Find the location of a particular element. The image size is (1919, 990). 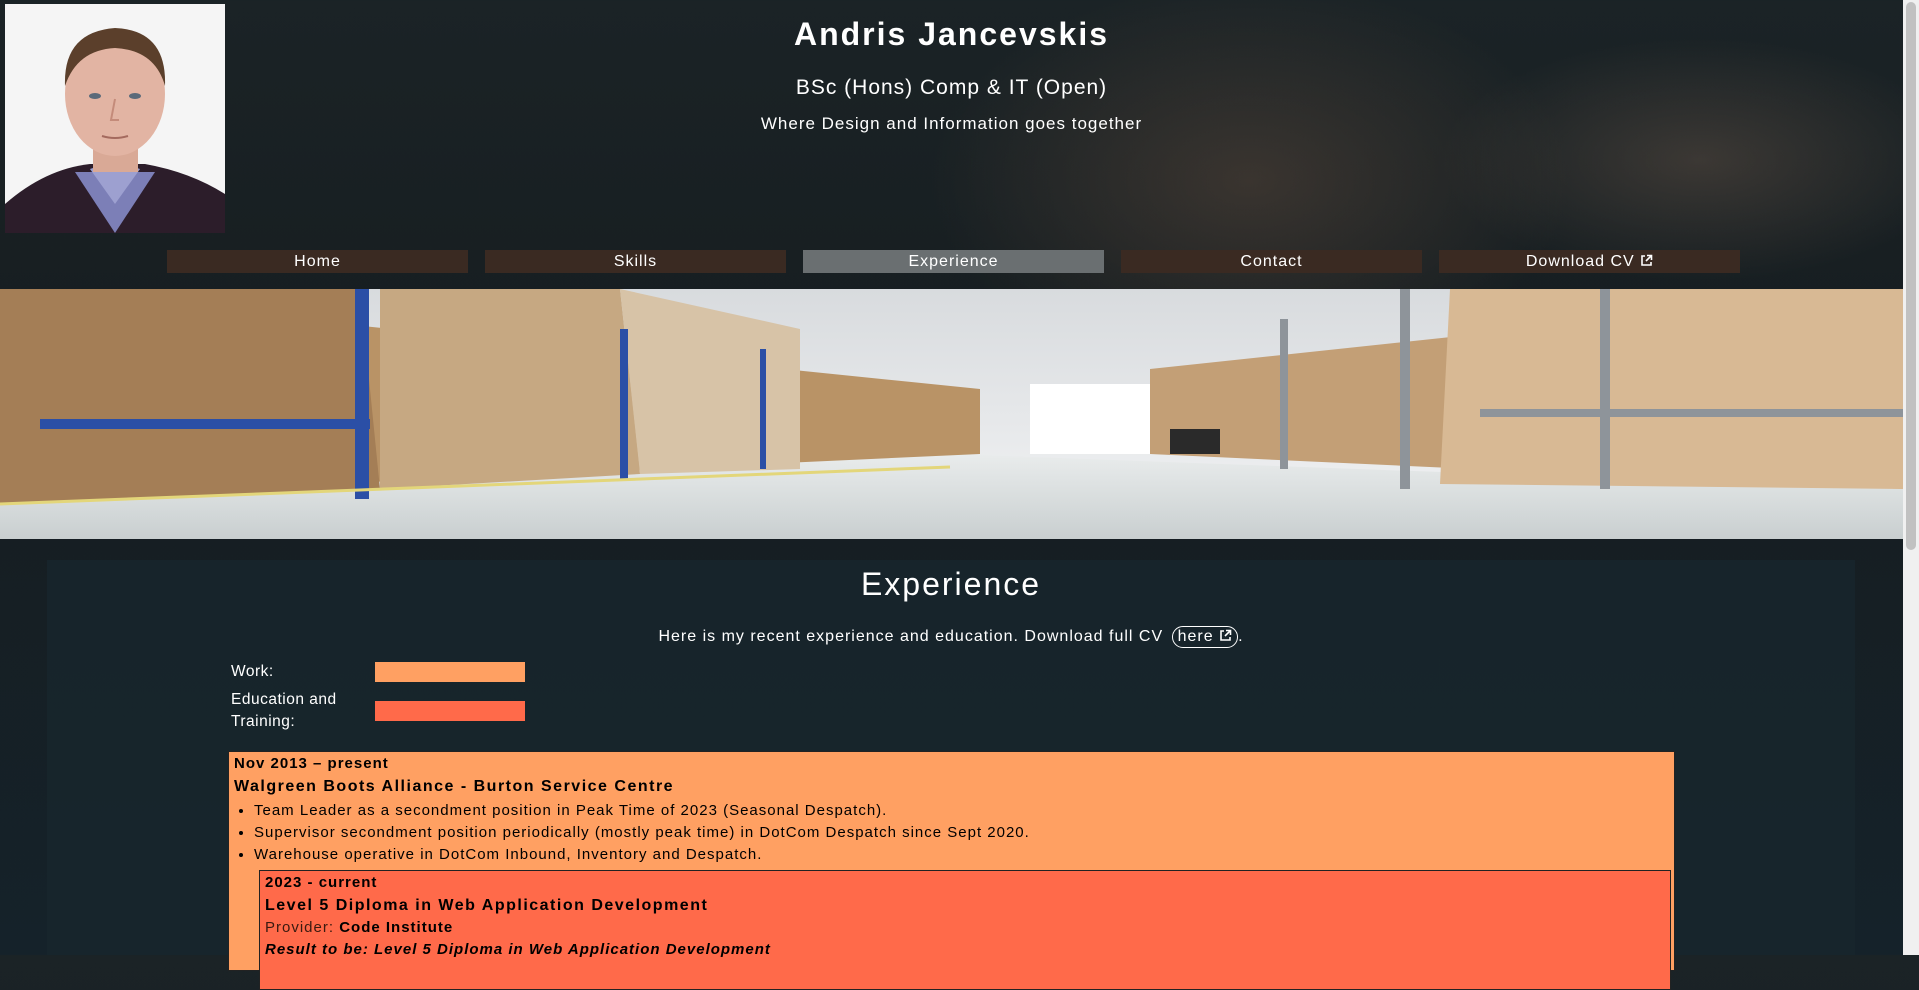

legend-education: Education and Training: is located at coordinates (378, 711).